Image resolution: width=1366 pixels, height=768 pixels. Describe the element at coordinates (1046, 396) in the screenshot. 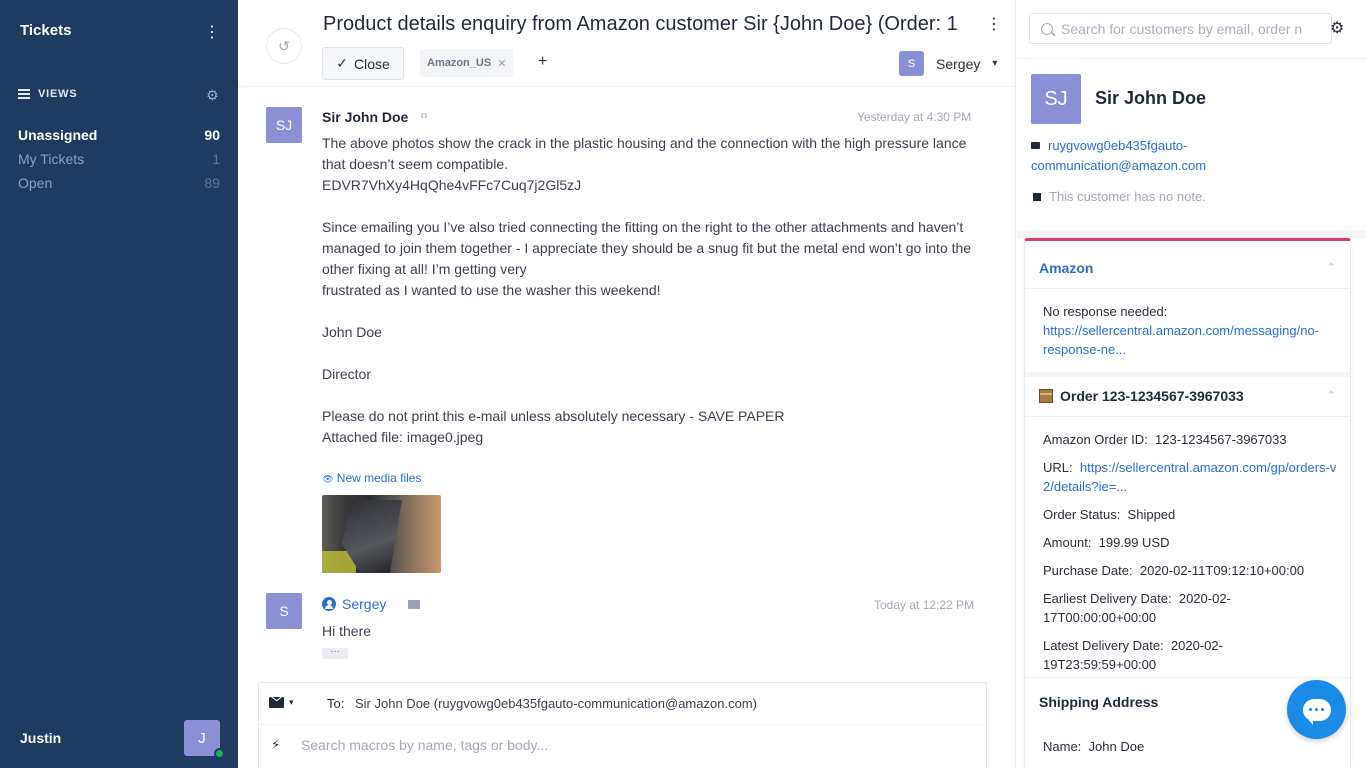

I see `package-icon` at that location.